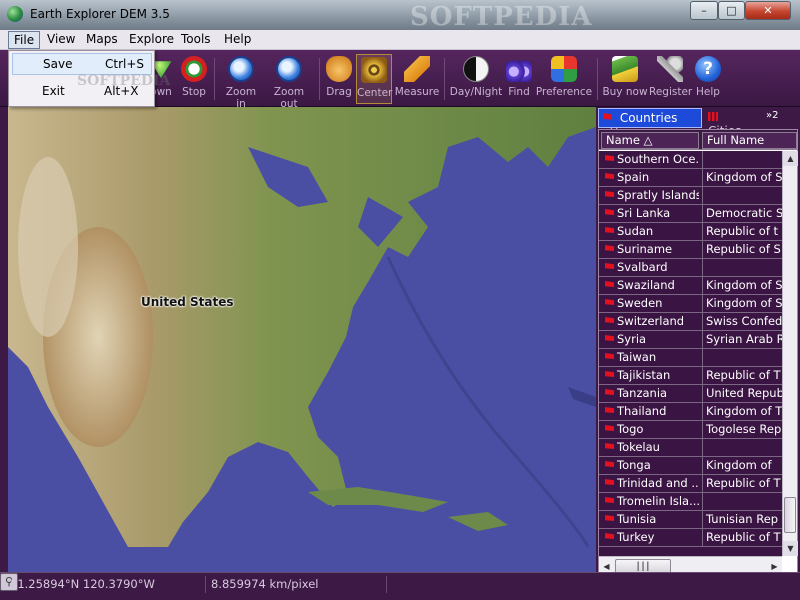 This screenshot has height=600, width=800. I want to click on help-icon: ?, so click(708, 69).